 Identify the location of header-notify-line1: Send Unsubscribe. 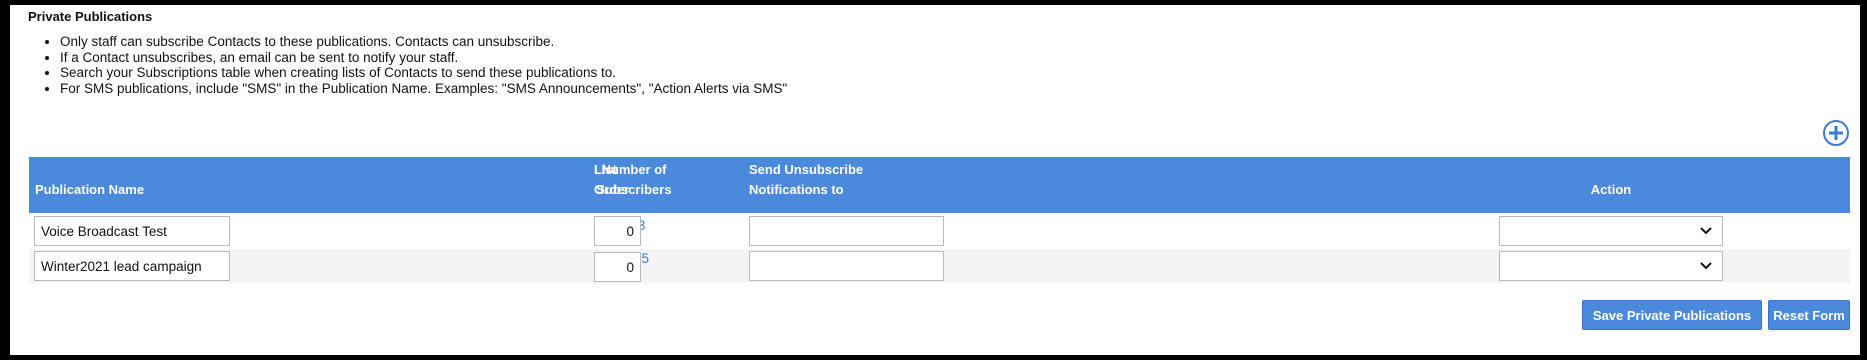
(806, 169).